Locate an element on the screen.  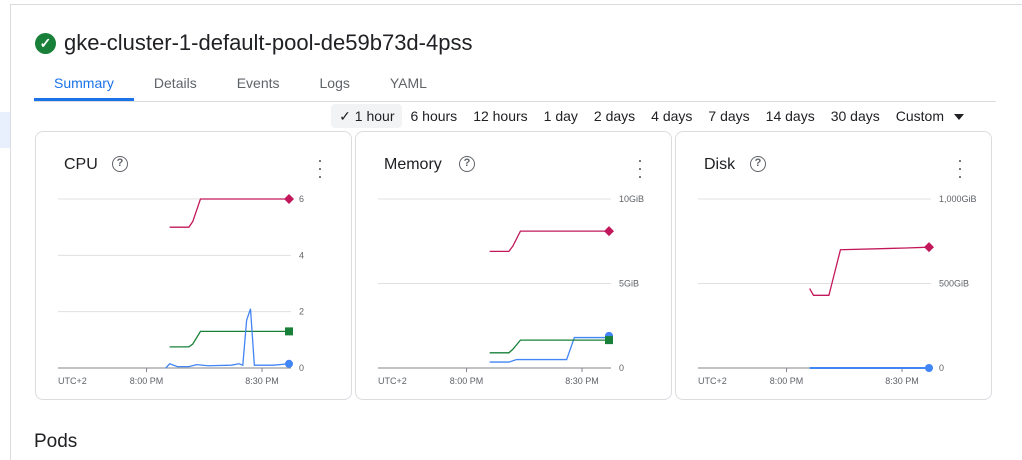
y-tick-label: 6 is located at coordinates (301, 199).